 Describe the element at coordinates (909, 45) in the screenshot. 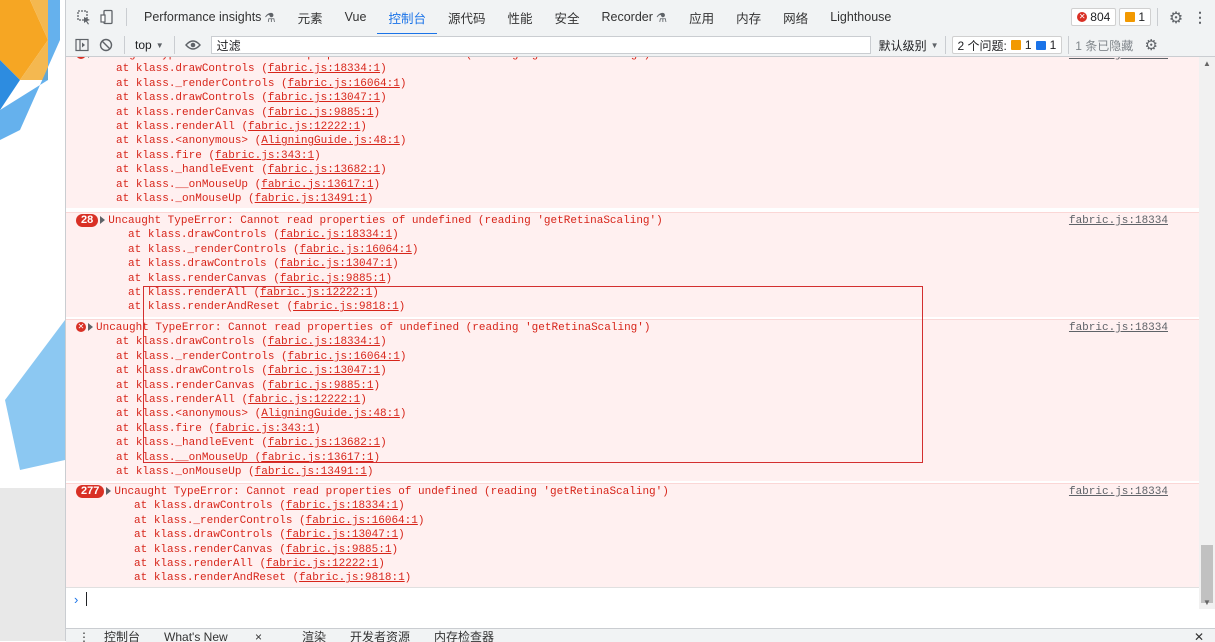

I see `log-level-dropdown: 默认级别 ▼` at that location.